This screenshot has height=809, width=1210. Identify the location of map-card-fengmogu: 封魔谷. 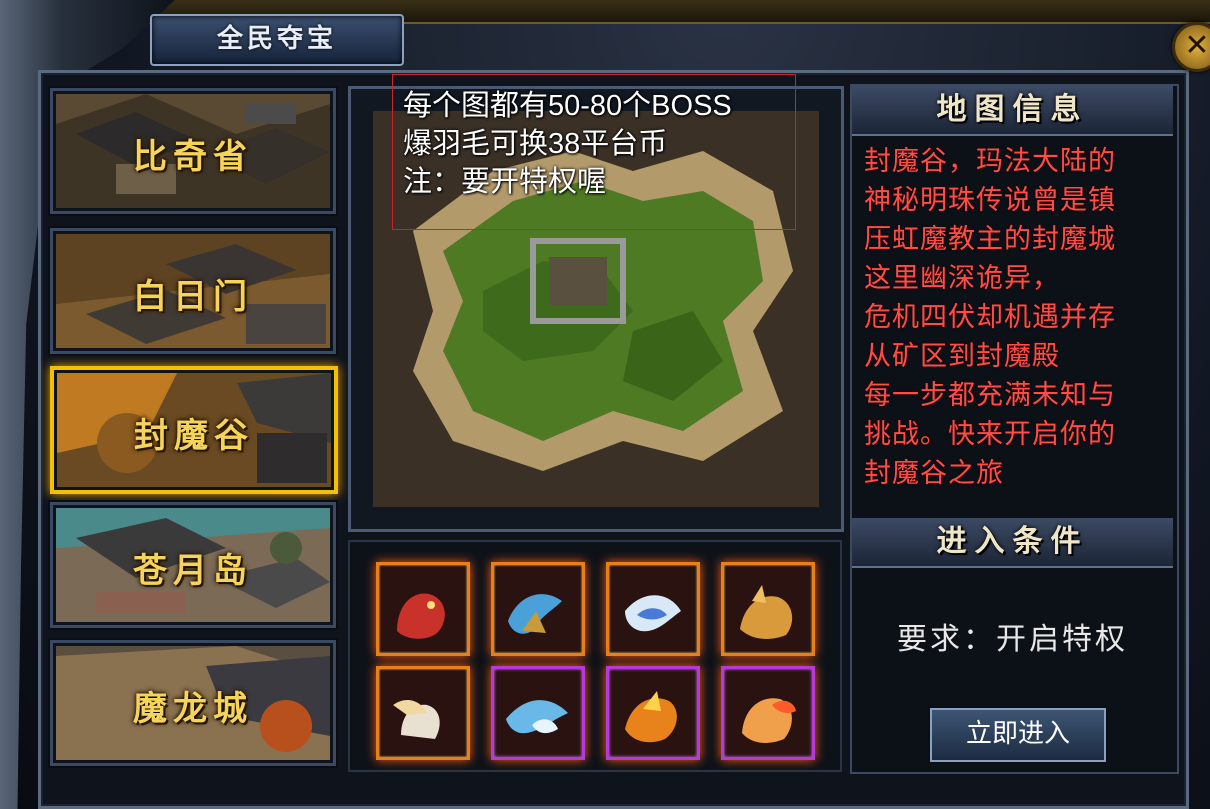
(194, 430).